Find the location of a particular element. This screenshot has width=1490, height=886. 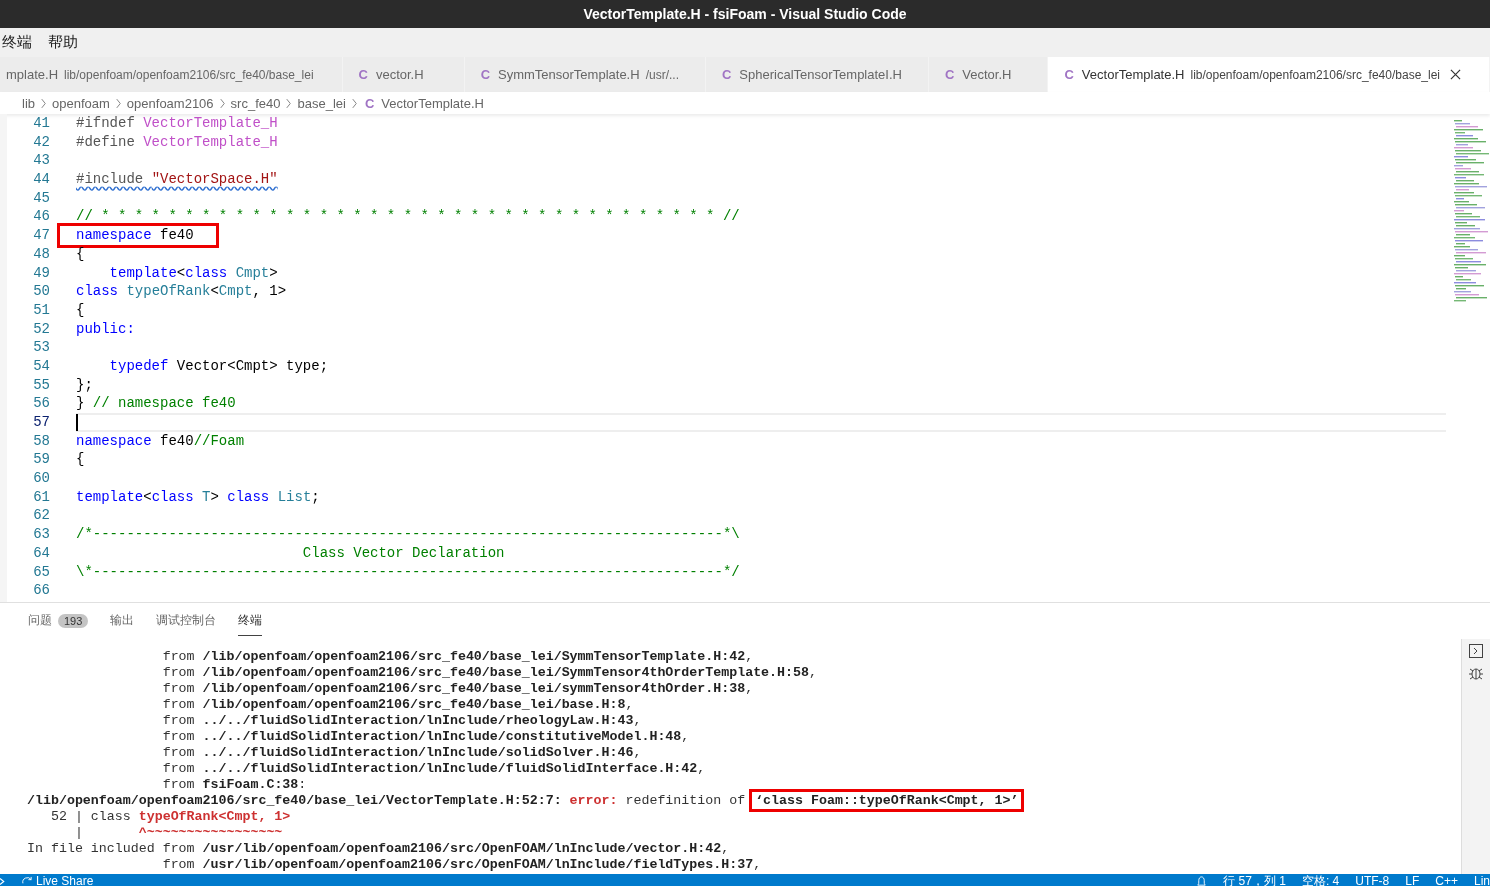

terminal-line: from /usr/lib/openfoam/openfoam2106/src/OpenFOAM/lnInclude/fieldTypes.H:37, is located at coordinates (462, 865).